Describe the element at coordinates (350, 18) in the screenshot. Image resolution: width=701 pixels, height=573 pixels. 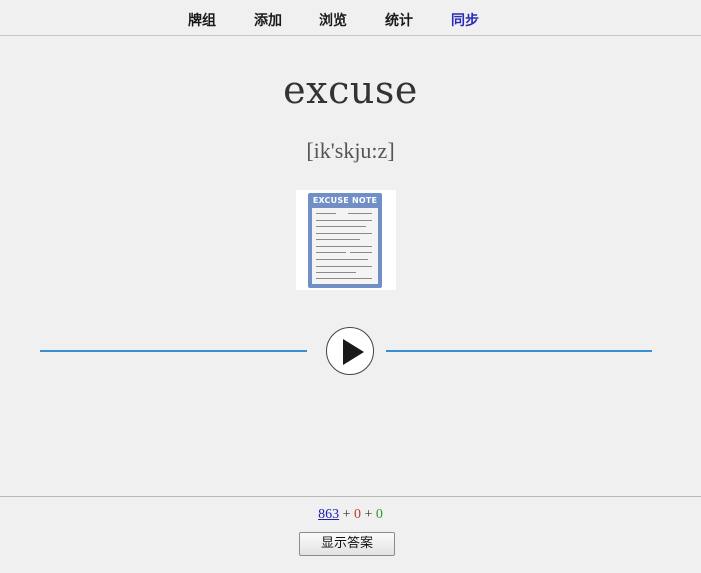
I see `toolbar: 牌组 添加 浏览 统计 同步` at that location.